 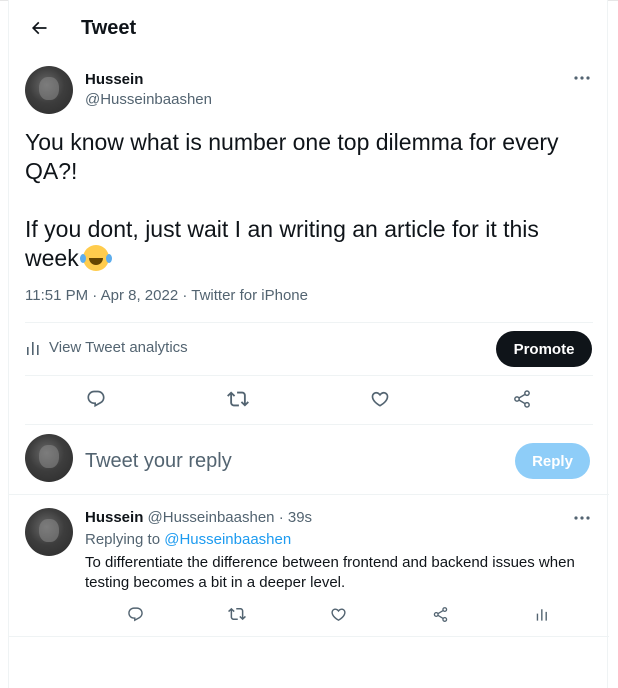 I want to click on like-action, so click(x=380, y=399).